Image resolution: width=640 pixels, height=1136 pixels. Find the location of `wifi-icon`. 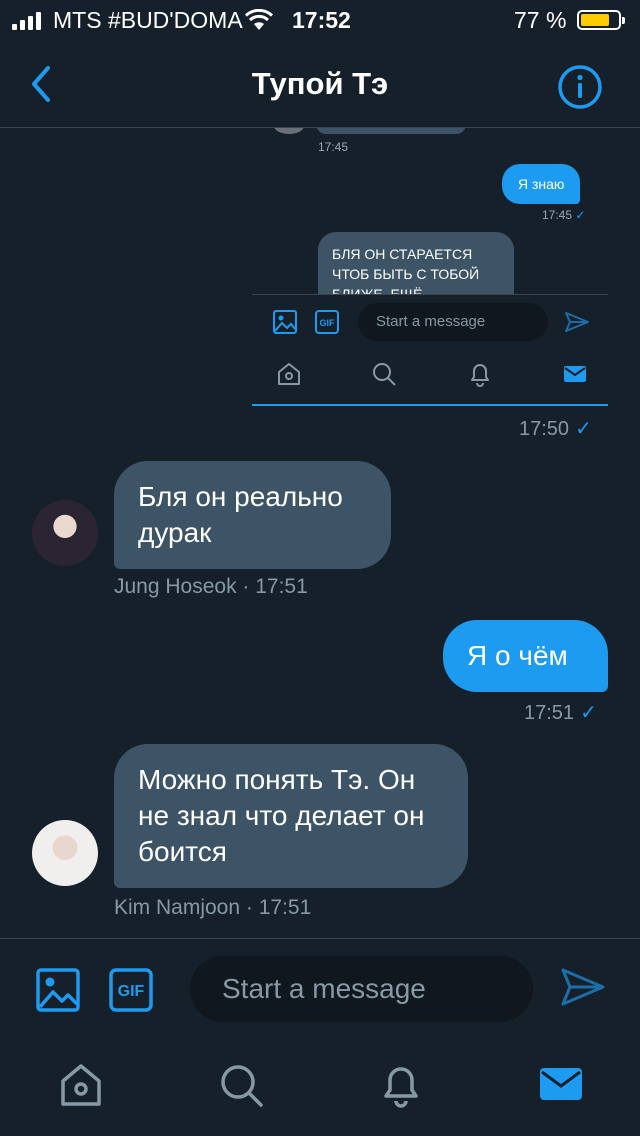

wifi-icon is located at coordinates (259, 22).